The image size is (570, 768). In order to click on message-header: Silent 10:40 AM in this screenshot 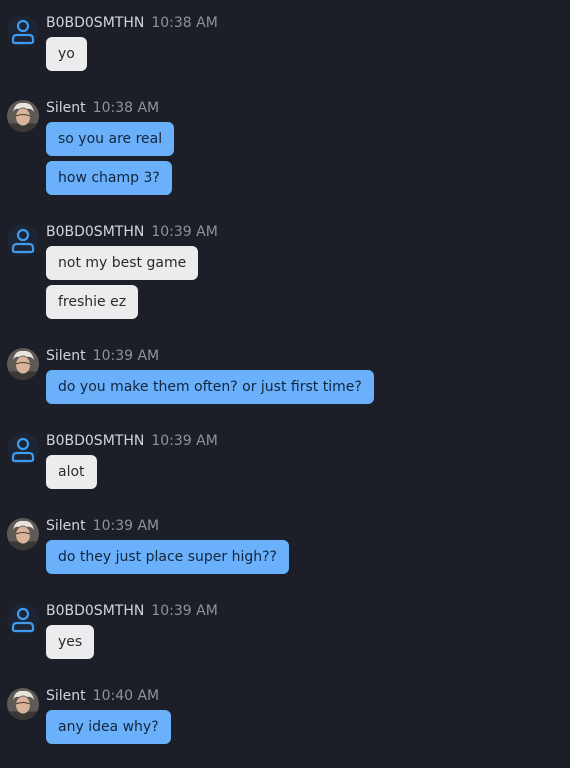, I will do `click(102, 696)`.